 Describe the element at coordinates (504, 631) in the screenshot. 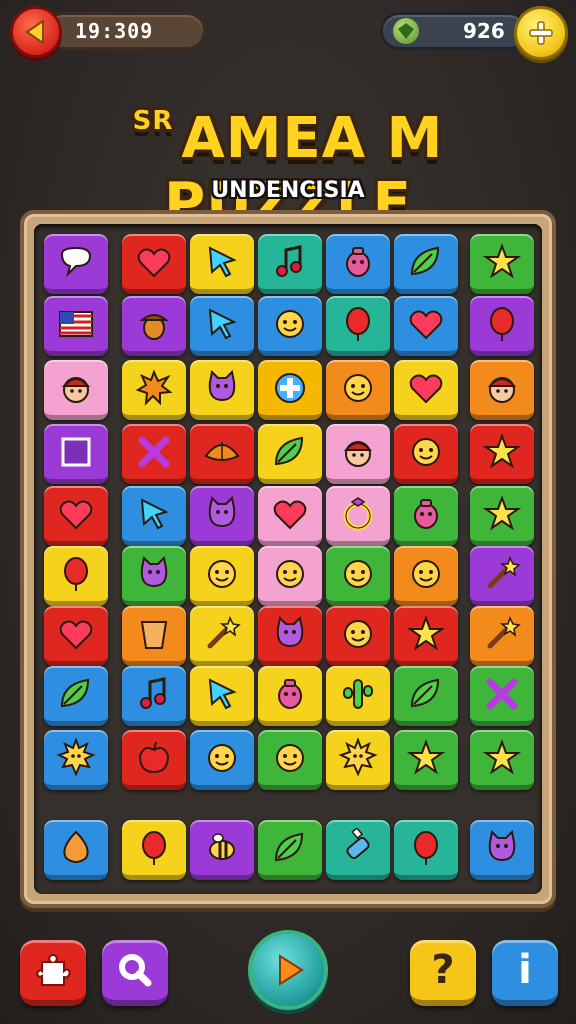

I see `wand-icon` at that location.